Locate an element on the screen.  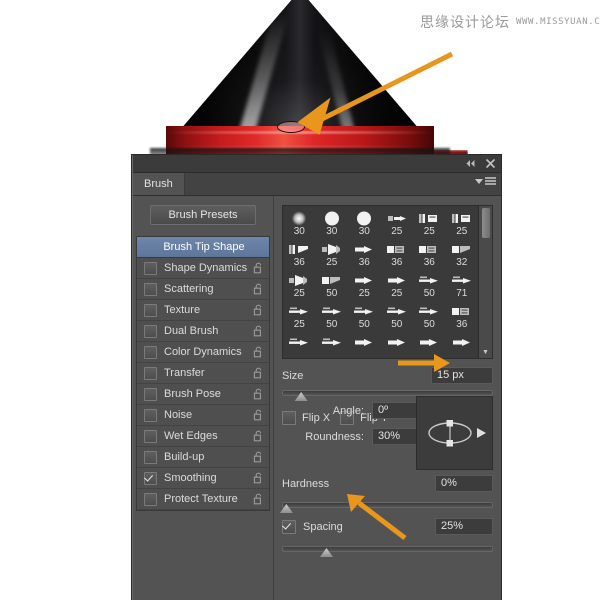
option-brush-pose: Brush Pose is located at coordinates (203, 394).